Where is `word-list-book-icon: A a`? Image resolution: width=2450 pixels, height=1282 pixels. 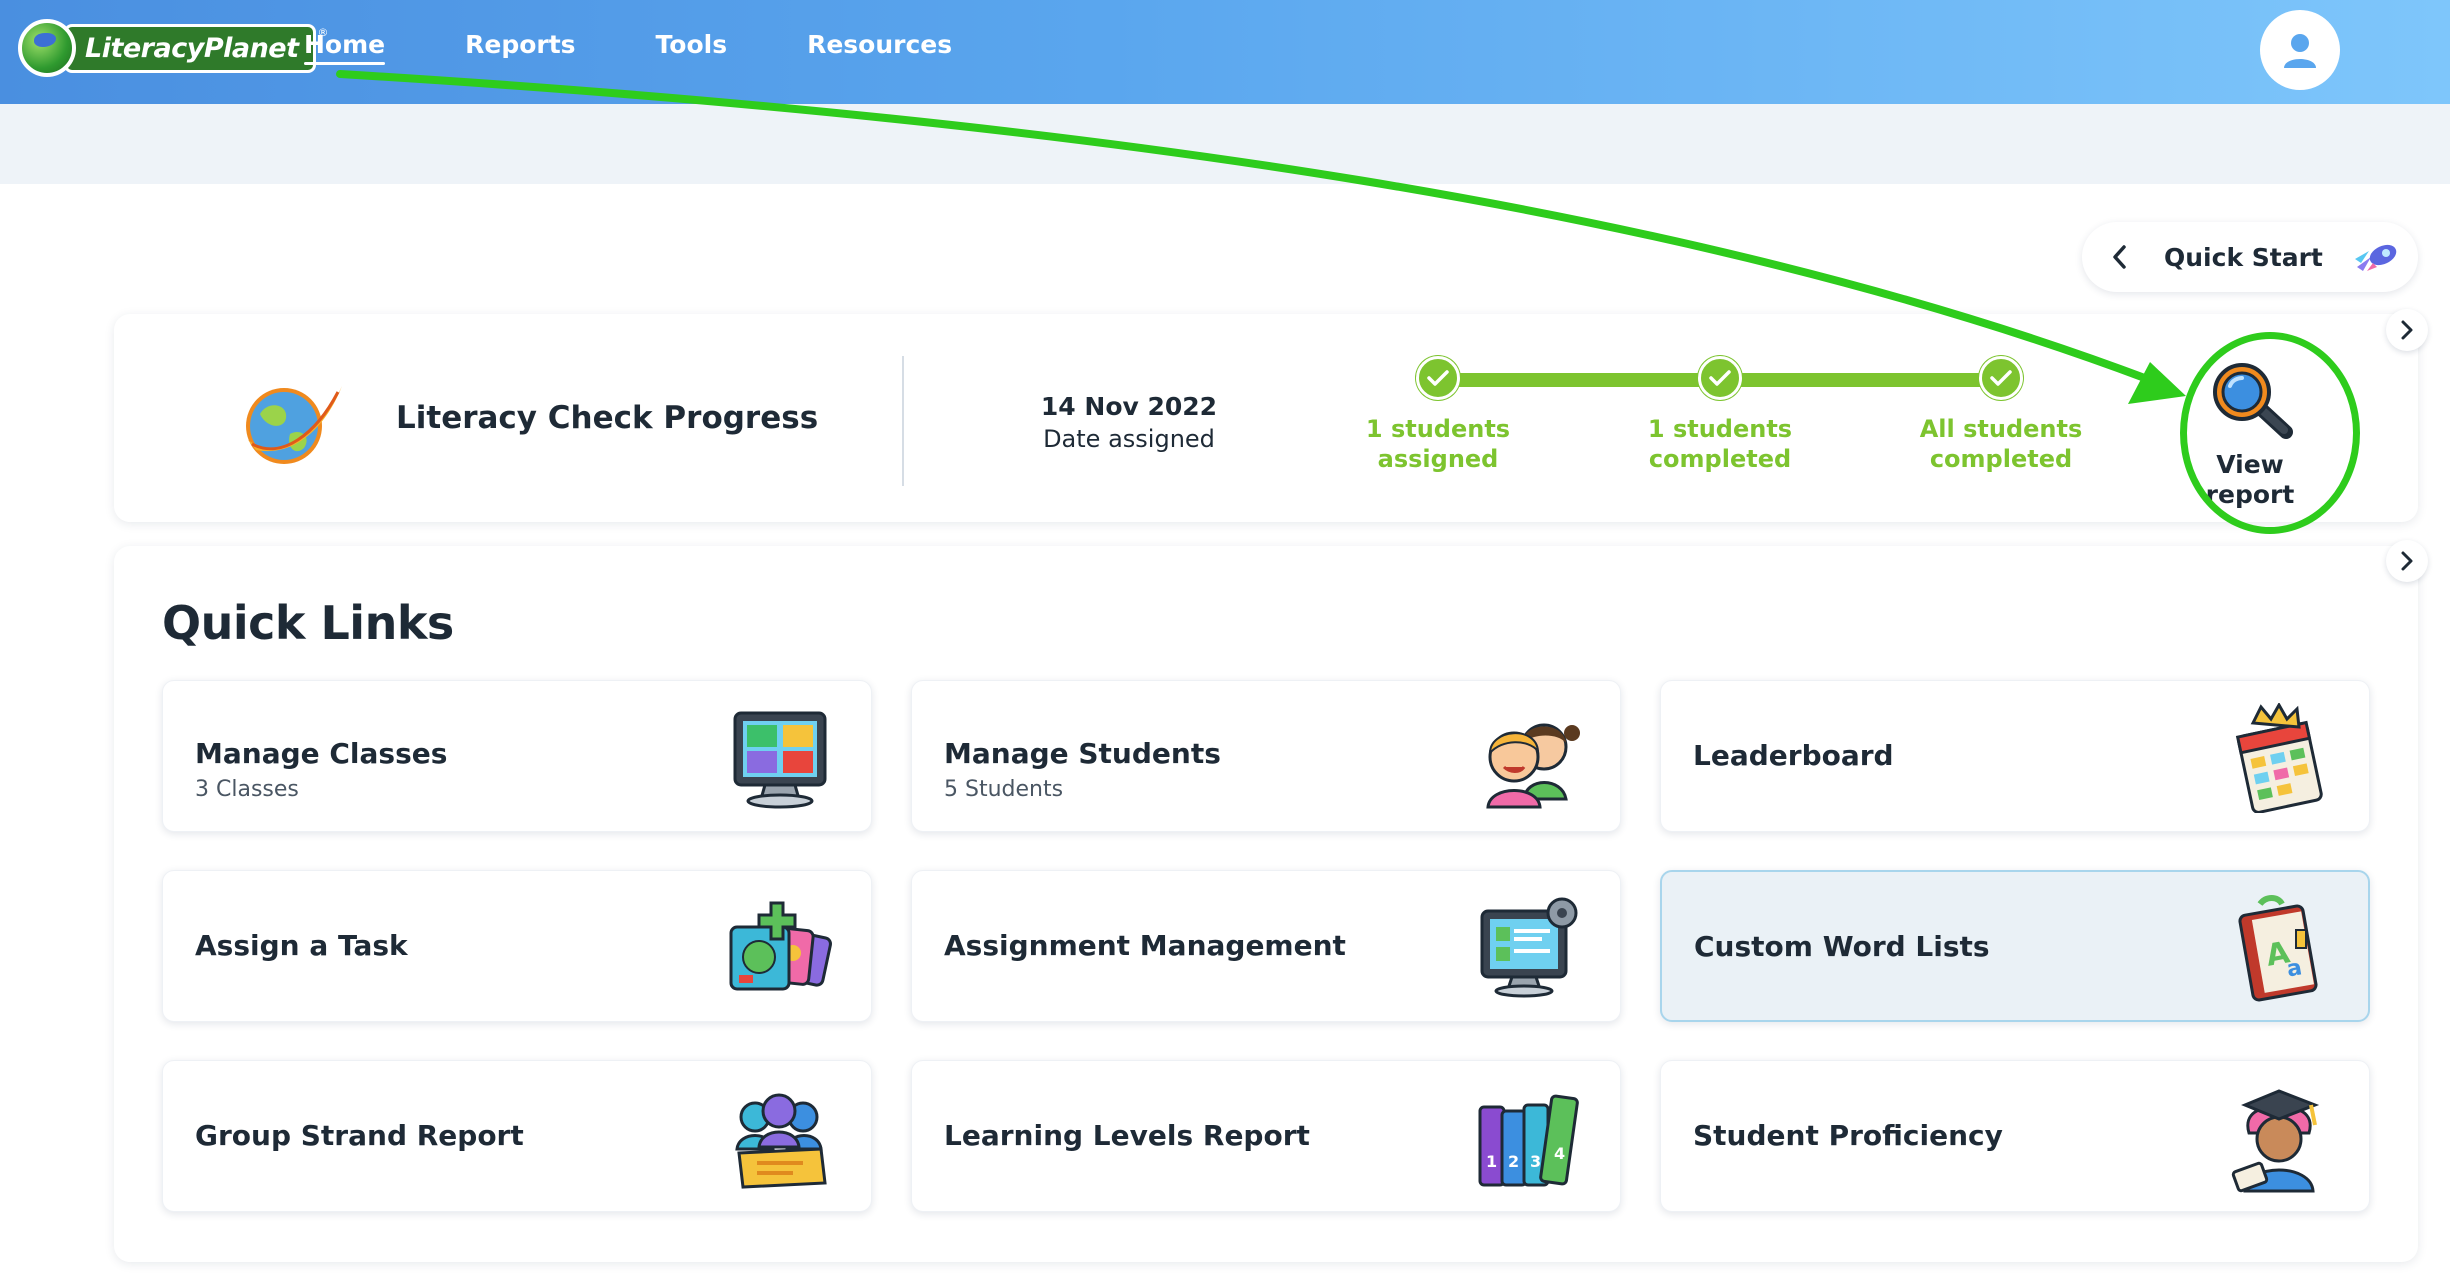 word-list-book-icon: A a is located at coordinates (2278, 948).